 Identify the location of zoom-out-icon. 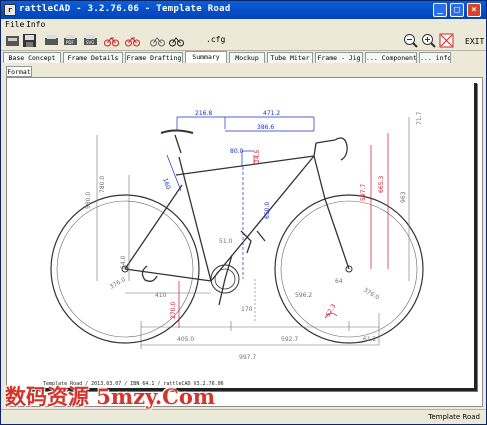
(411, 41).